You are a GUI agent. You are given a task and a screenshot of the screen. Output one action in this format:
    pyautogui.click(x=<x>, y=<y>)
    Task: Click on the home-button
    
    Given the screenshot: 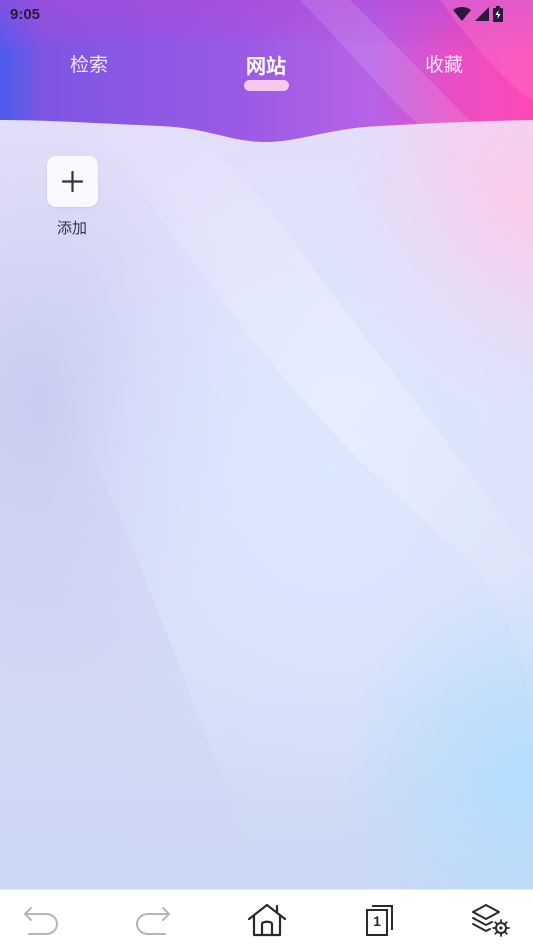 What is the action you would take?
    pyautogui.click(x=267, y=920)
    